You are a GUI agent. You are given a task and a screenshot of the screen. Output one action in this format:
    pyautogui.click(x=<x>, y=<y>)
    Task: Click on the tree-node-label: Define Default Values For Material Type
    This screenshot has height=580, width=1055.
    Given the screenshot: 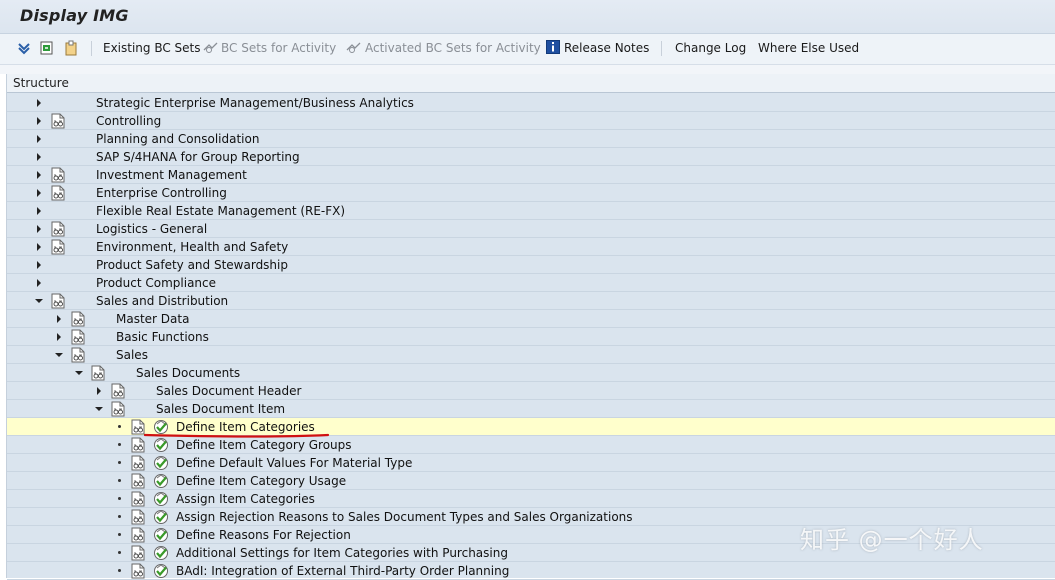 What is the action you would take?
    pyautogui.click(x=294, y=463)
    